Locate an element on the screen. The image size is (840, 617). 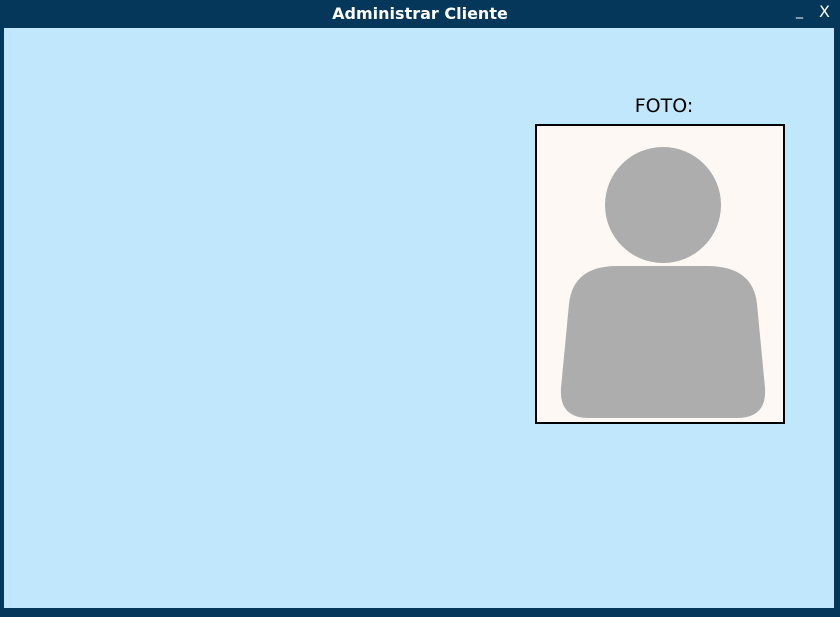
photo-frame is located at coordinates (660, 274).